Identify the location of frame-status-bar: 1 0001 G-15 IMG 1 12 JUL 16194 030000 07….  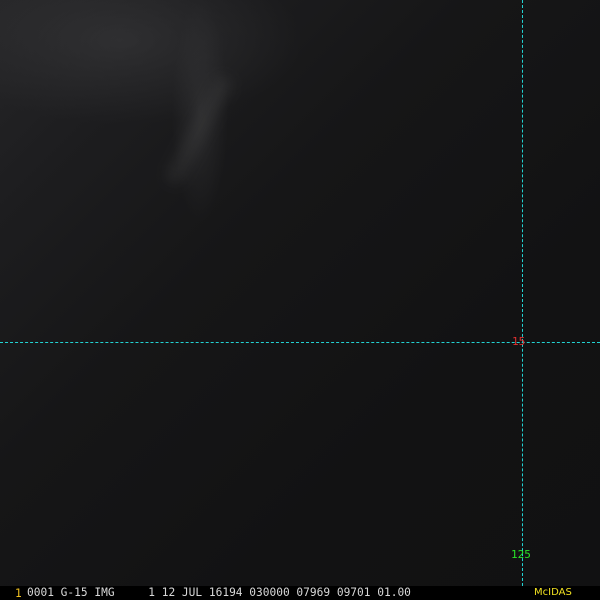
(300, 593).